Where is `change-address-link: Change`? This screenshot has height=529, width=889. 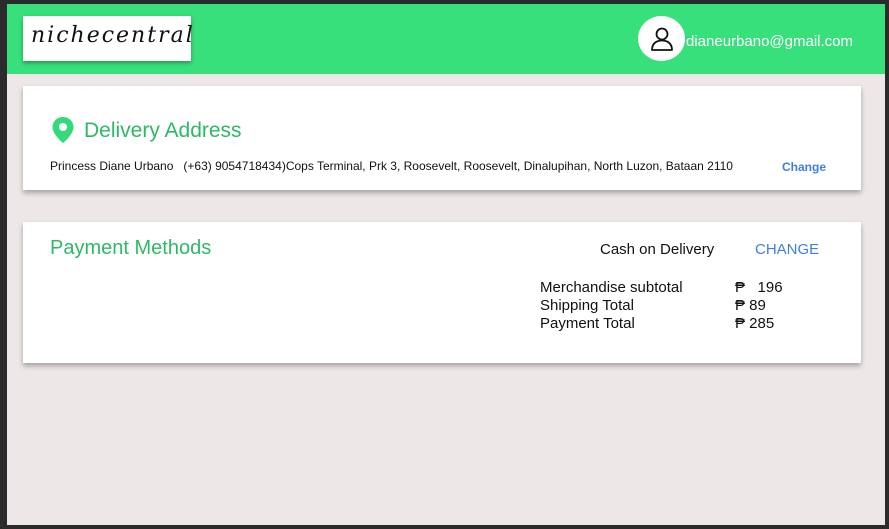 change-address-link: Change is located at coordinates (804, 167).